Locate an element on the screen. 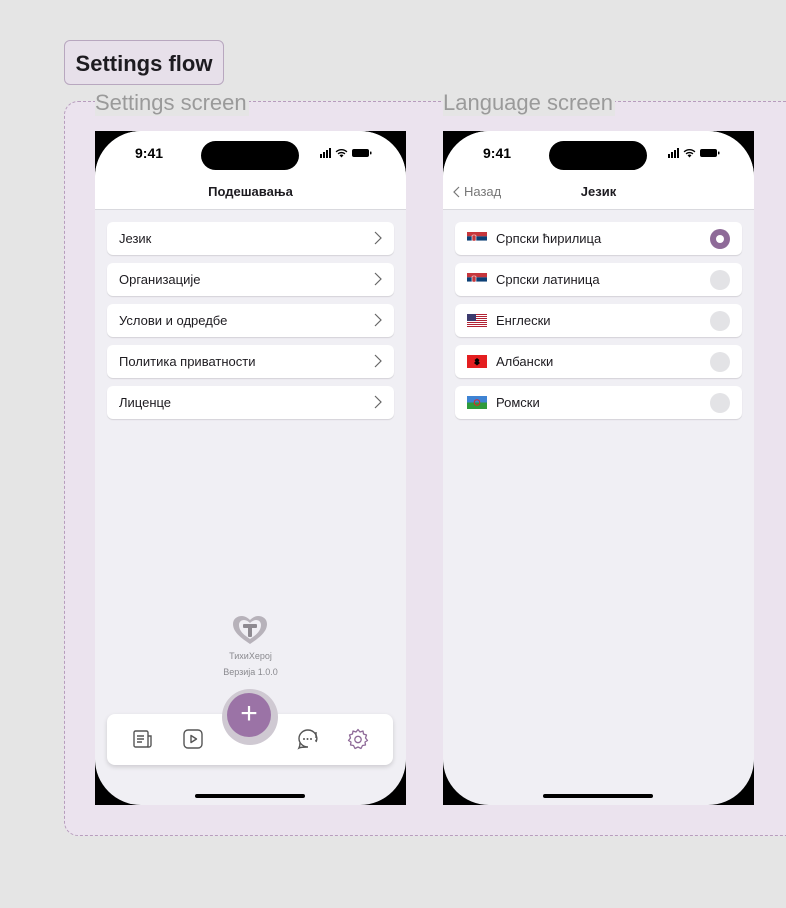  language-option-serbian-cyrillic: Српски ћирилица is located at coordinates (598, 238).